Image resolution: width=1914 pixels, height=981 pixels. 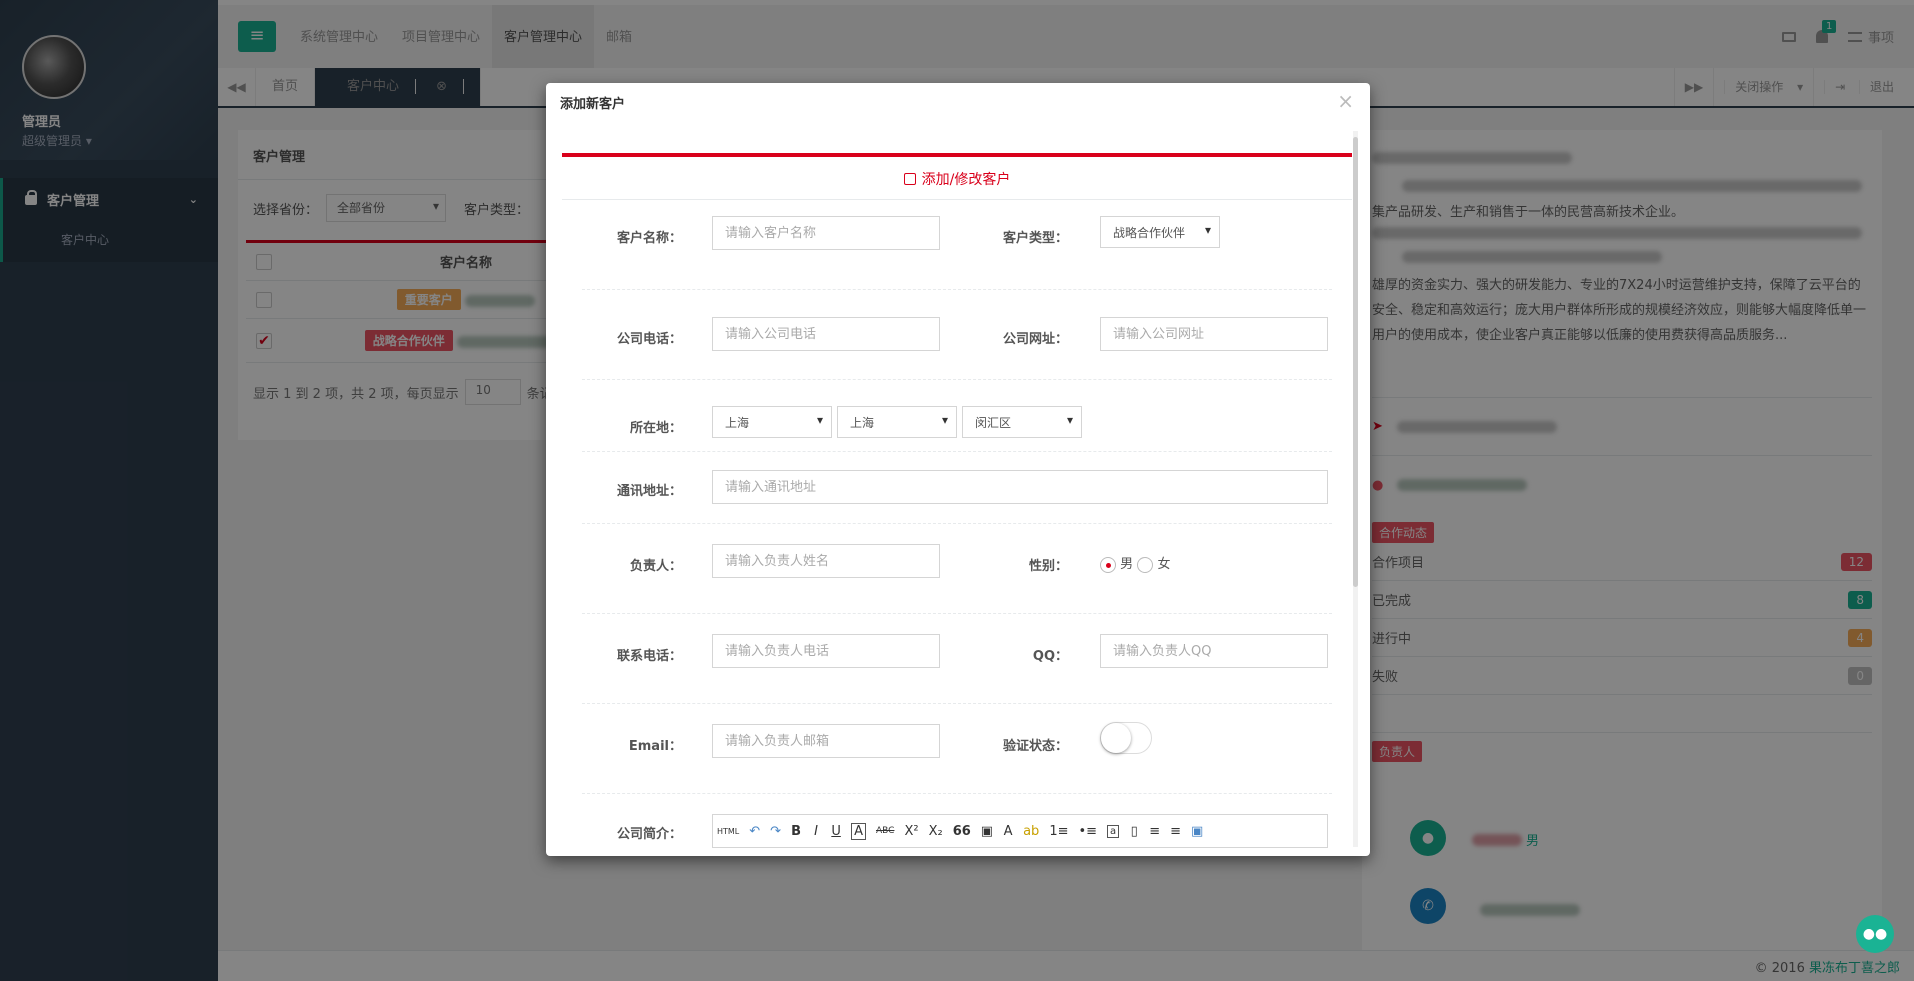 What do you see at coordinates (897, 422) in the screenshot?
I see `city-select: 上海` at bounding box center [897, 422].